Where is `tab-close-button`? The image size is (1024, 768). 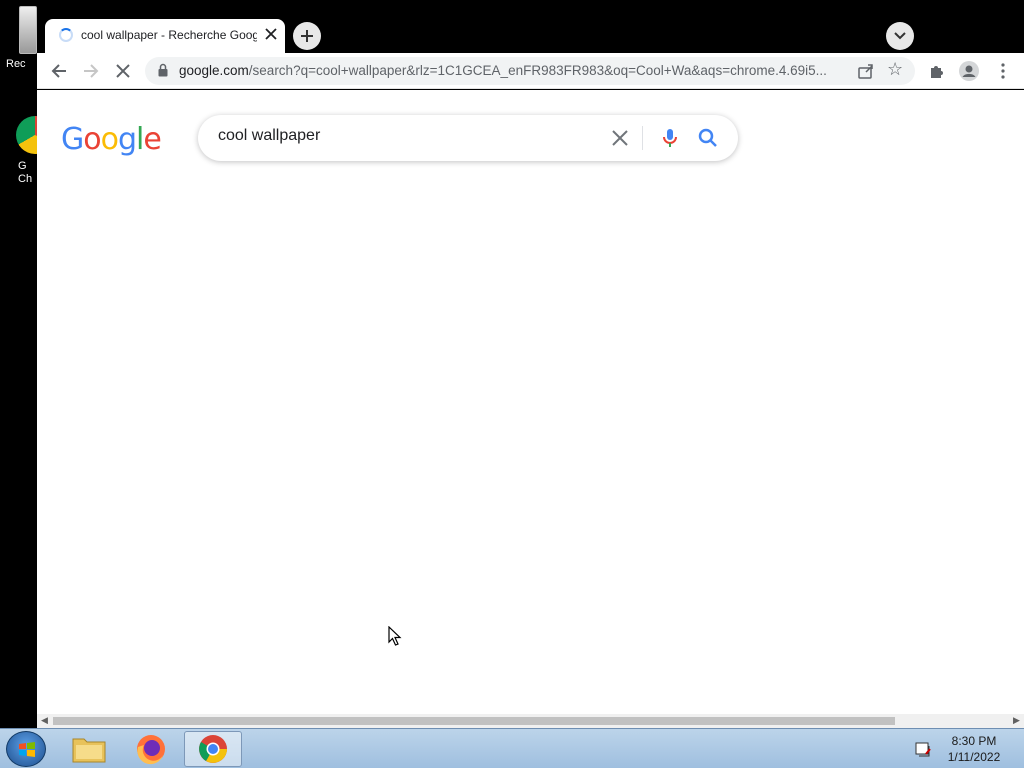 tab-close-button is located at coordinates (271, 34).